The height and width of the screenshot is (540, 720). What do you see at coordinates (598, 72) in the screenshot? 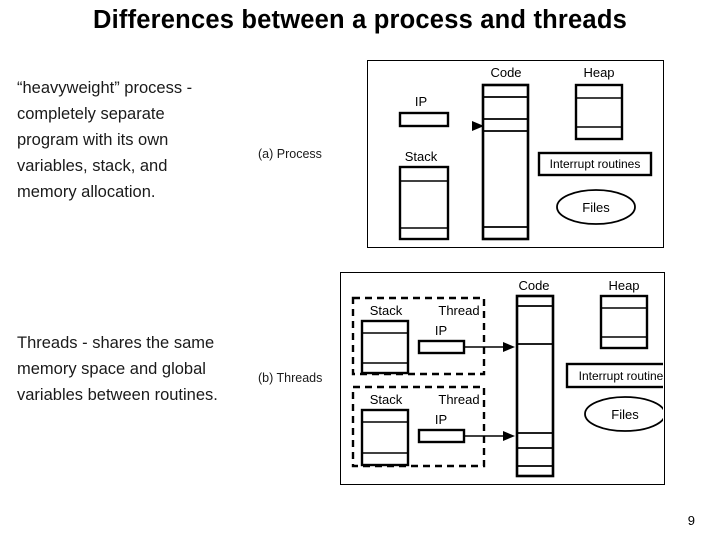
I see `process-heap-label: Heap` at bounding box center [598, 72].